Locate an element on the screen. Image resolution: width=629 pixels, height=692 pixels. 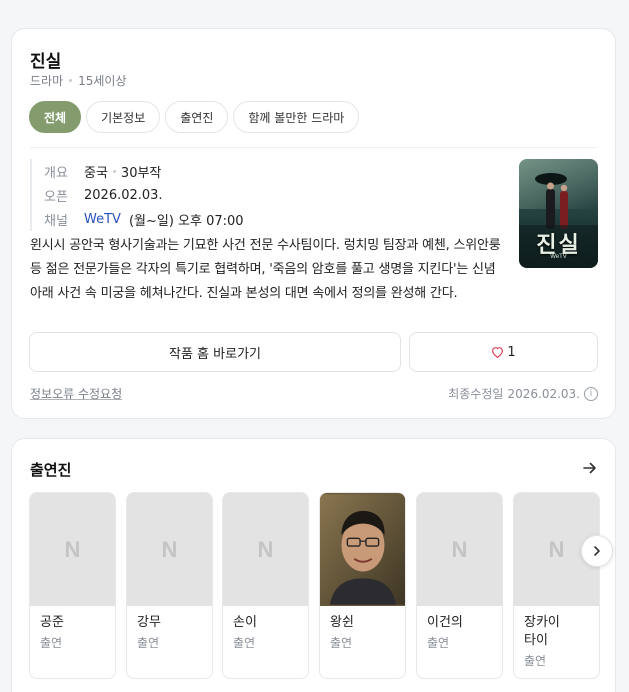
cast-photo is located at coordinates (362, 549).